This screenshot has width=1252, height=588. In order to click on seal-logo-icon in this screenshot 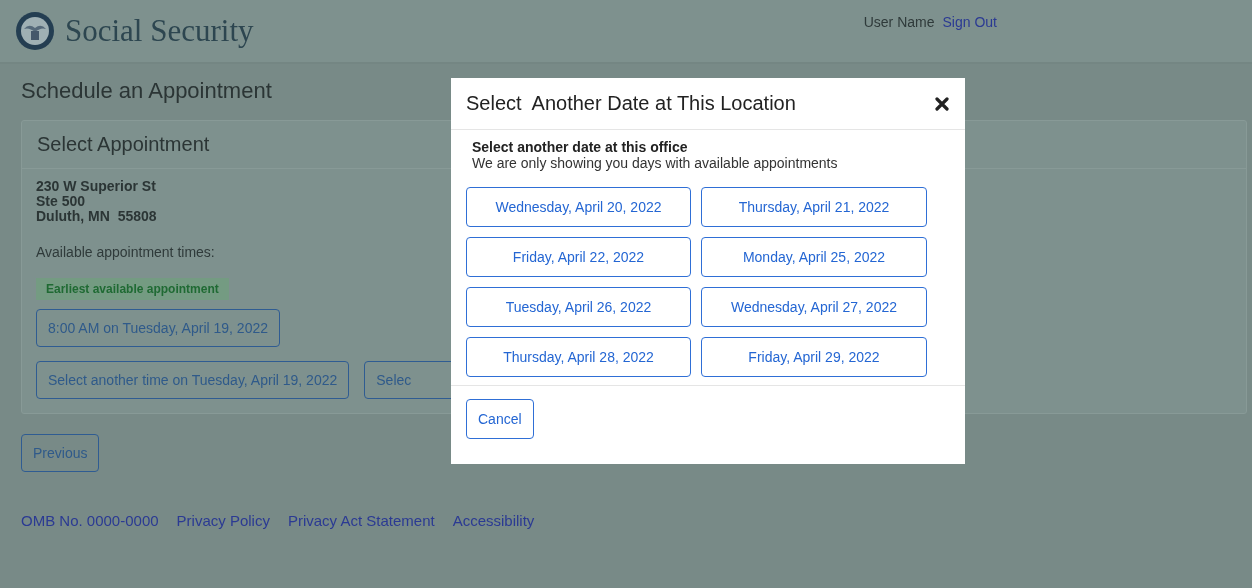, I will do `click(35, 31)`.